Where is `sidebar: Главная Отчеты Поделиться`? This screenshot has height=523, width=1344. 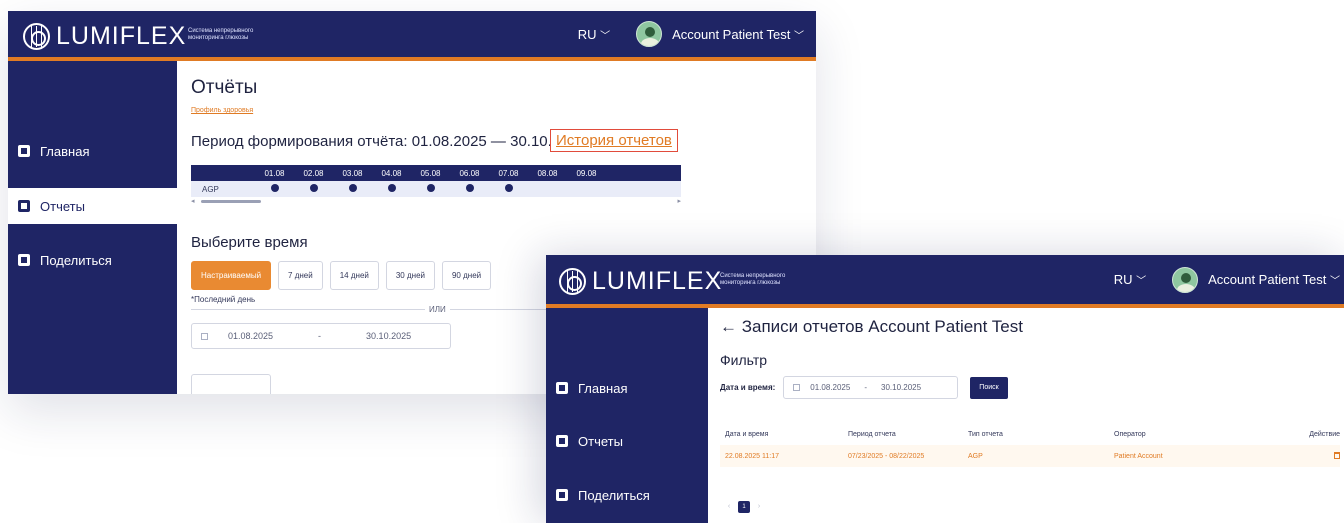 sidebar: Главная Отчеты Поделиться is located at coordinates (92, 227).